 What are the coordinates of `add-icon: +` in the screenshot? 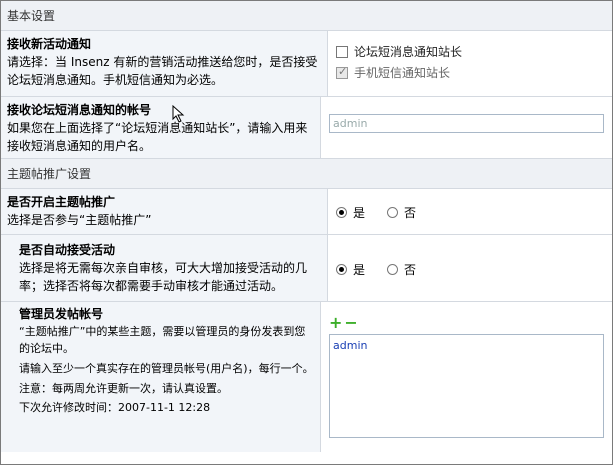 It's located at (335, 323).